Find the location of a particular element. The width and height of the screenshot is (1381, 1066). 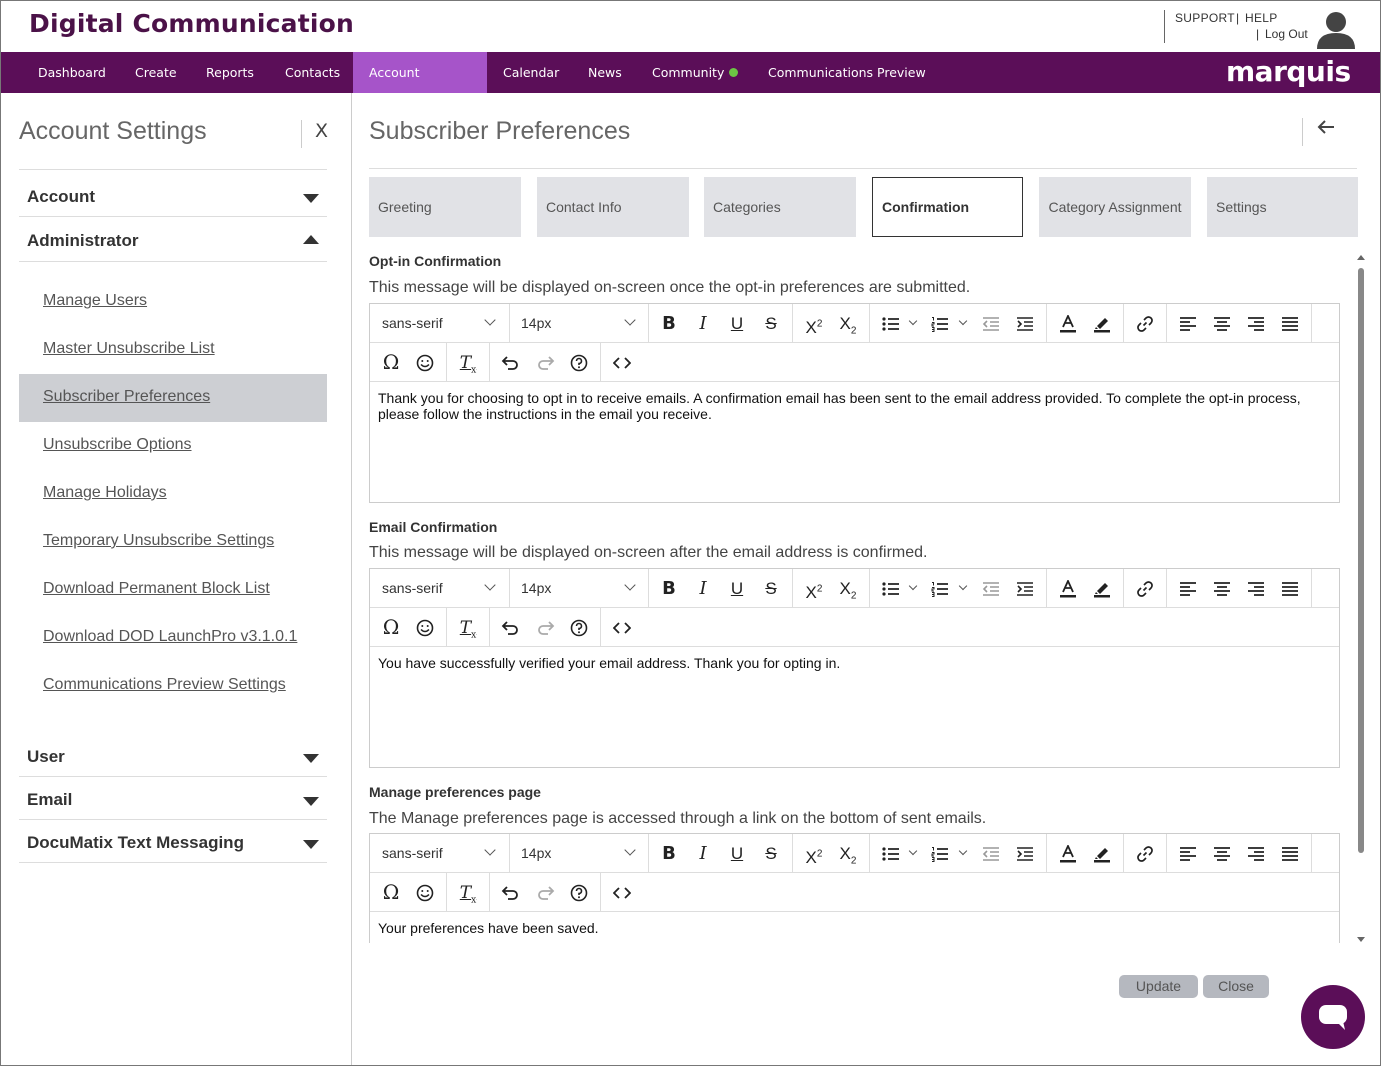

tab-greeting: Greeting is located at coordinates (445, 207).